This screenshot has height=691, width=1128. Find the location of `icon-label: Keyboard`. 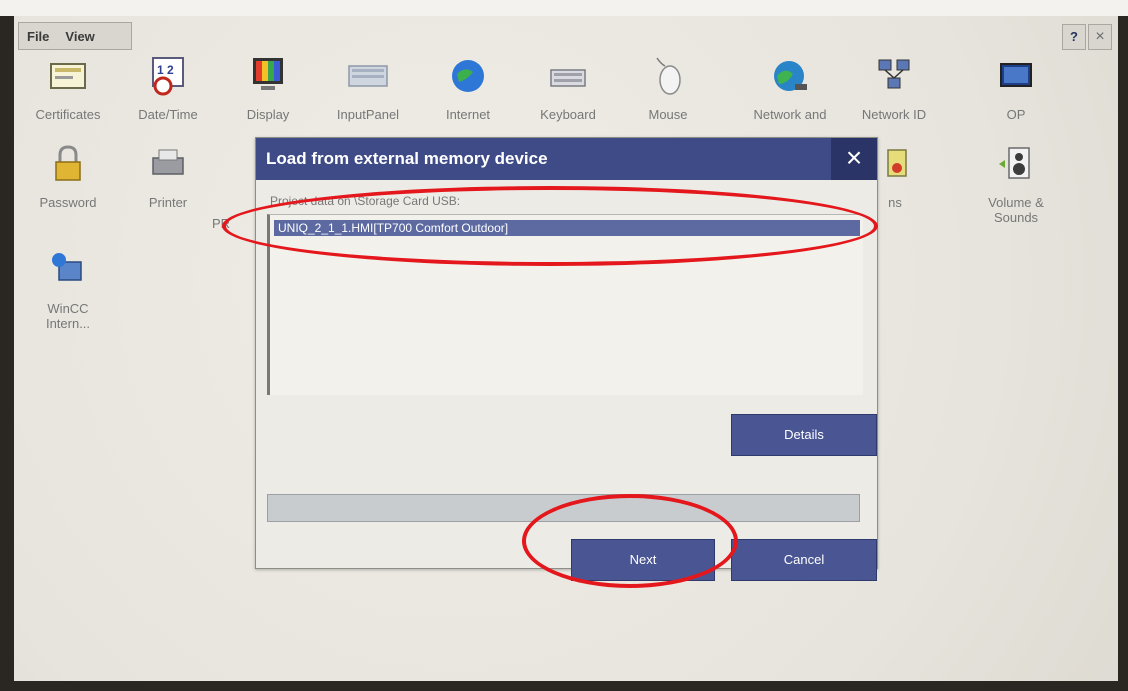

icon-label: Keyboard is located at coordinates (568, 114).